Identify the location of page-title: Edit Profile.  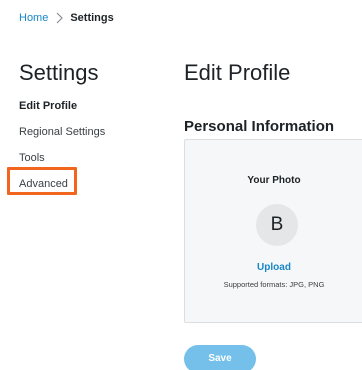
(237, 72).